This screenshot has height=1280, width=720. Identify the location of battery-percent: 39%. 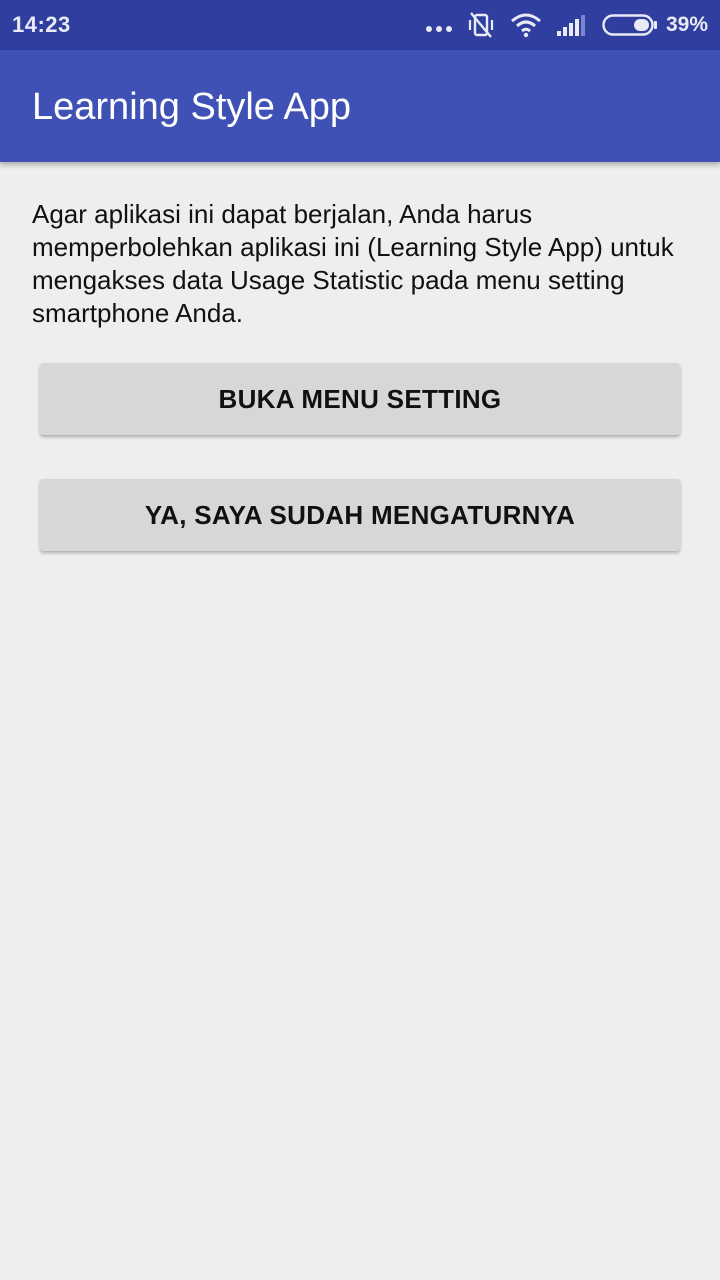
(686, 24).